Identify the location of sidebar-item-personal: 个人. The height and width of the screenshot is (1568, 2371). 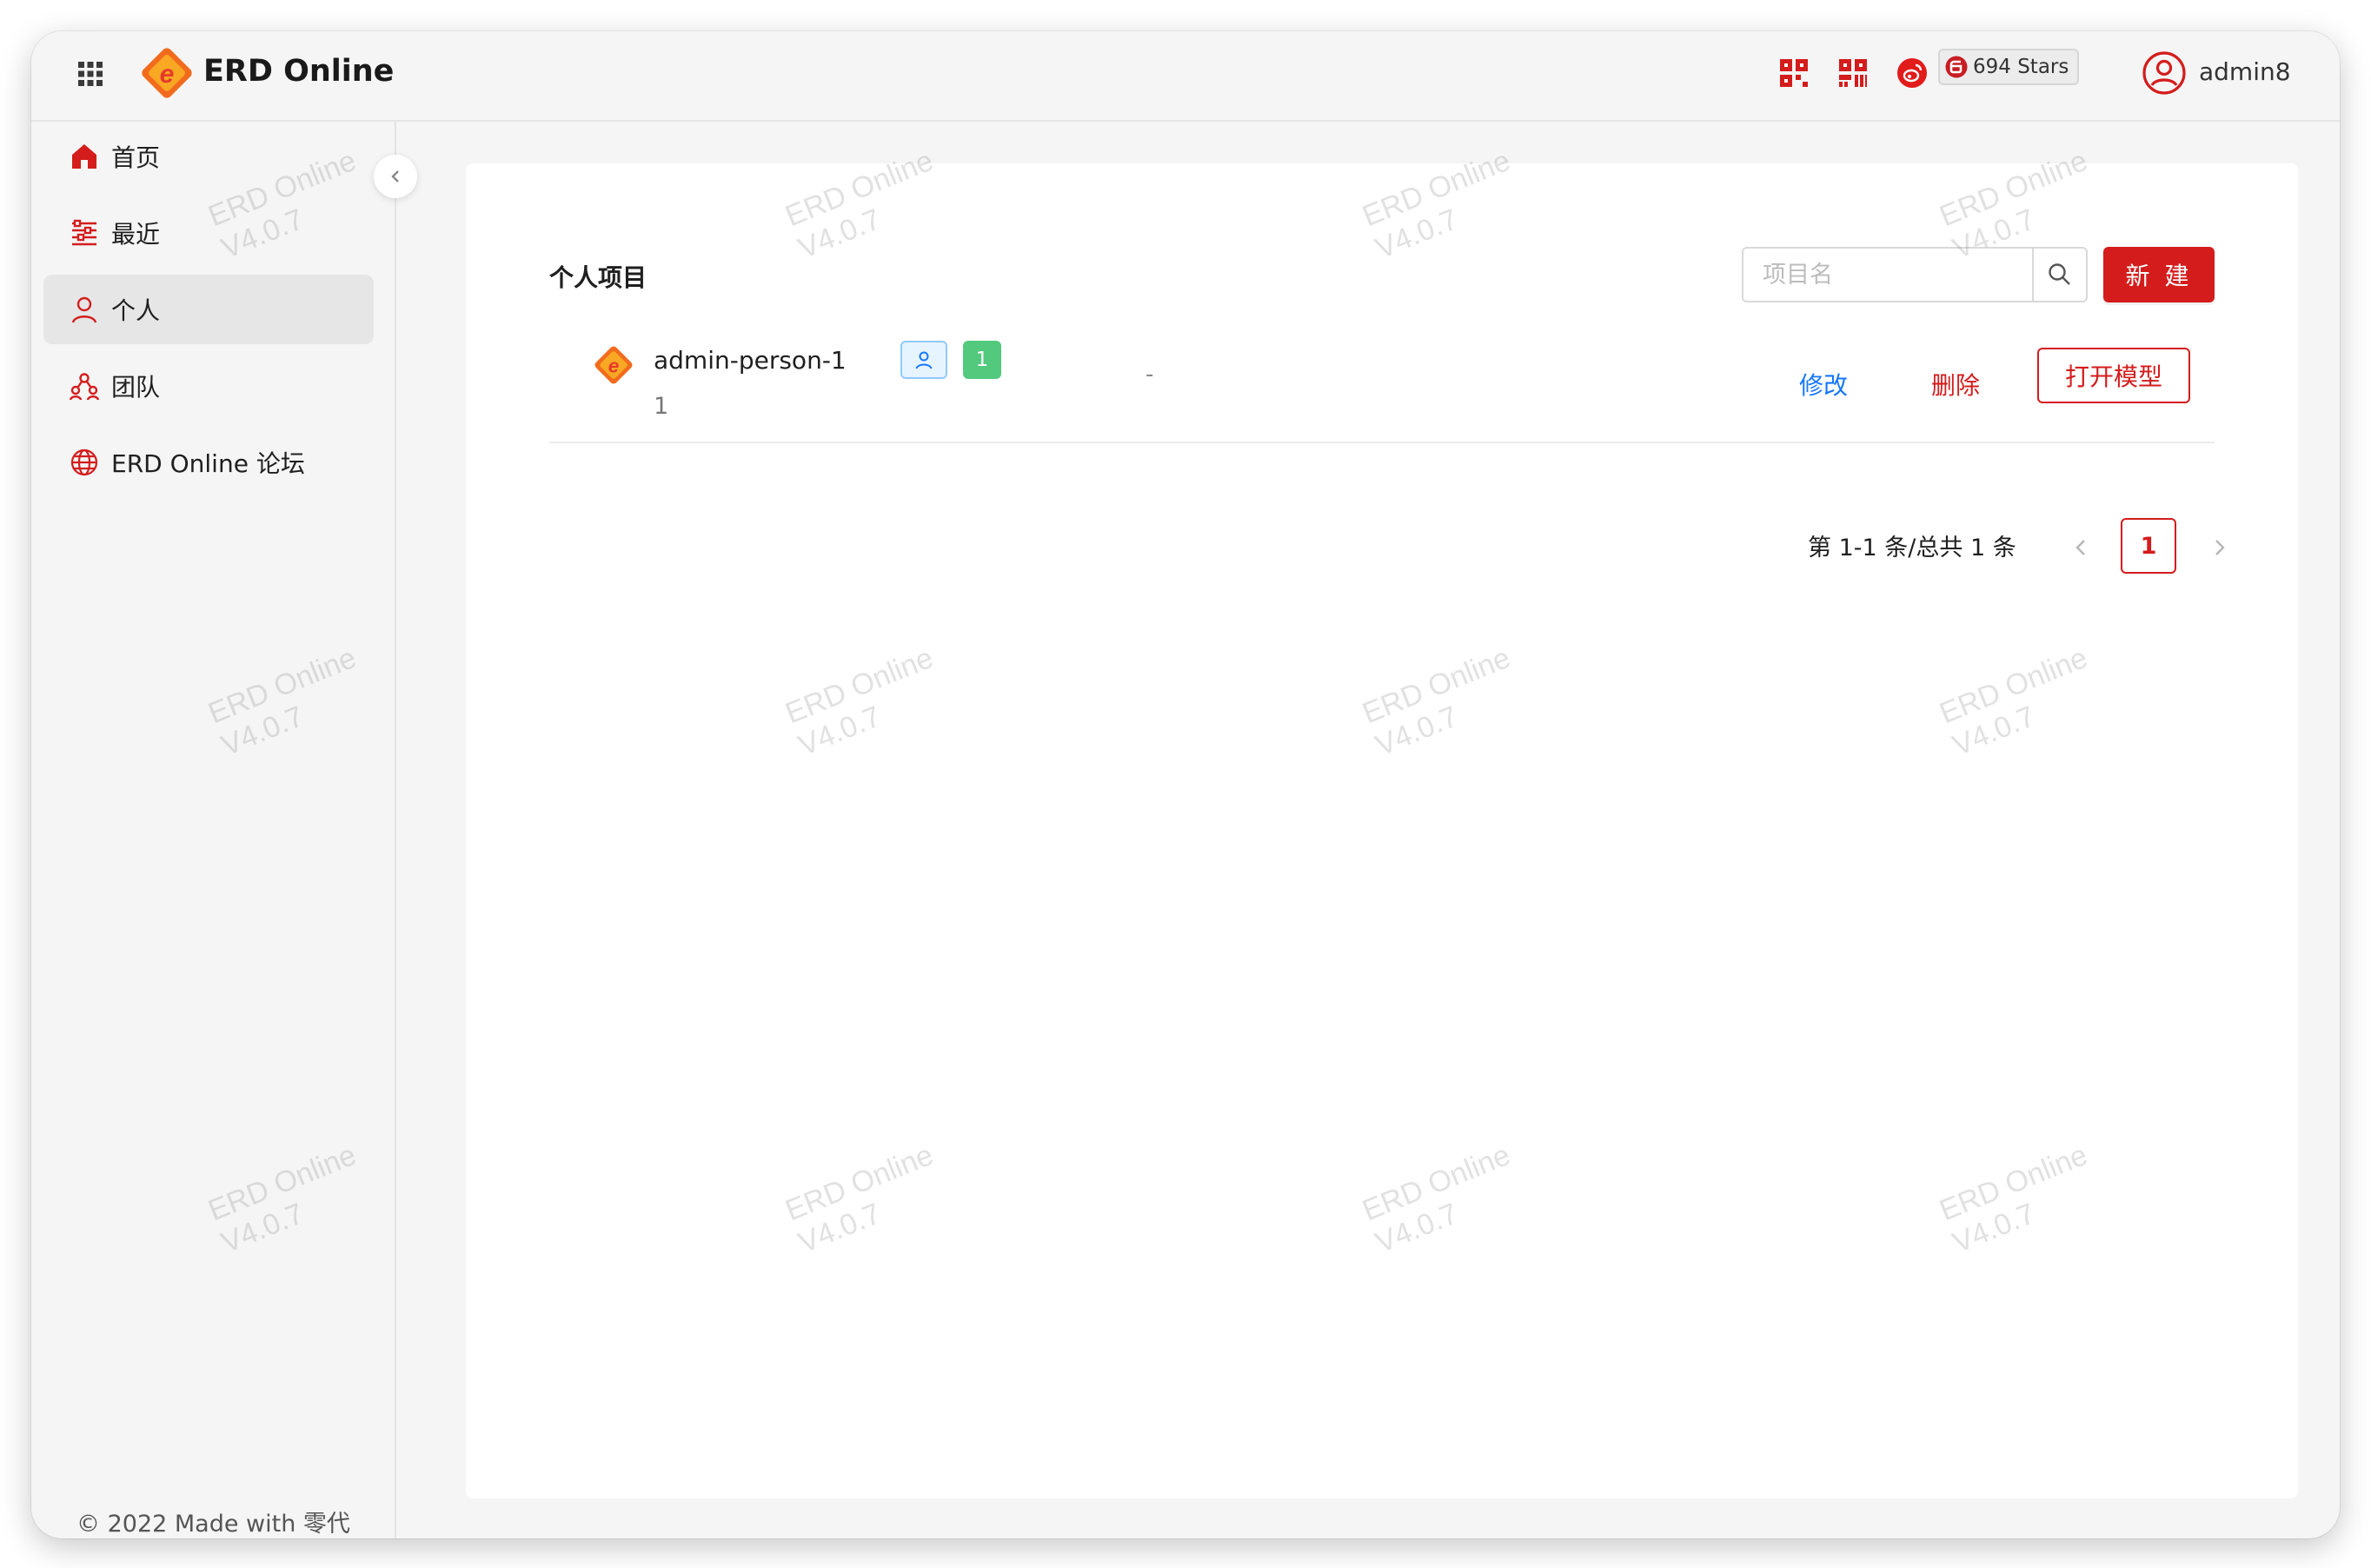
(208, 309).